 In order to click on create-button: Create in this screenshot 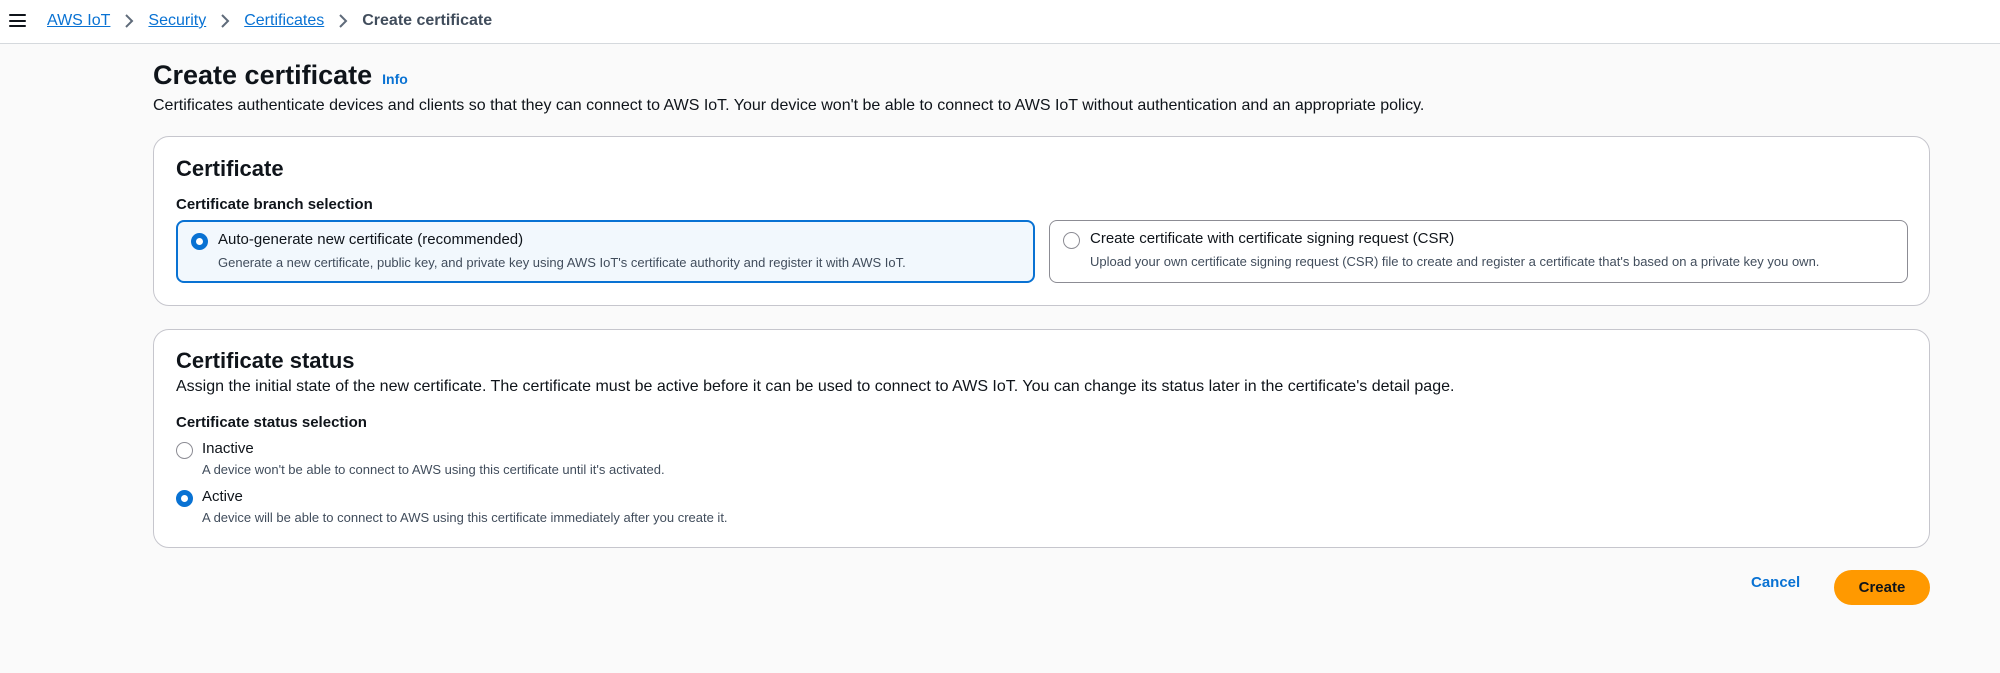, I will do `click(1882, 587)`.